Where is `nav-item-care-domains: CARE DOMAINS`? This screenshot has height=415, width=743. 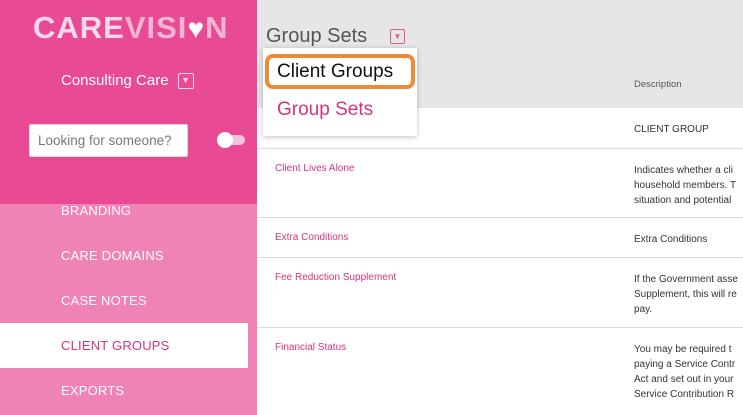 nav-item-care-domains: CARE DOMAINS is located at coordinates (128, 255).